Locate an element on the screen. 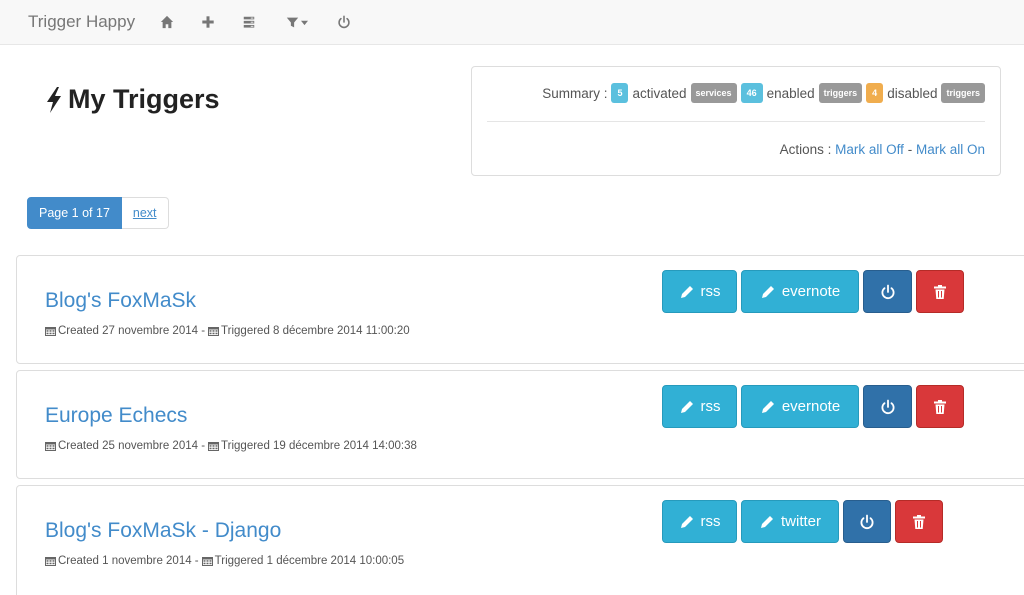 Image resolution: width=1024 pixels, height=595 pixels. filter-icon is located at coordinates (297, 22).